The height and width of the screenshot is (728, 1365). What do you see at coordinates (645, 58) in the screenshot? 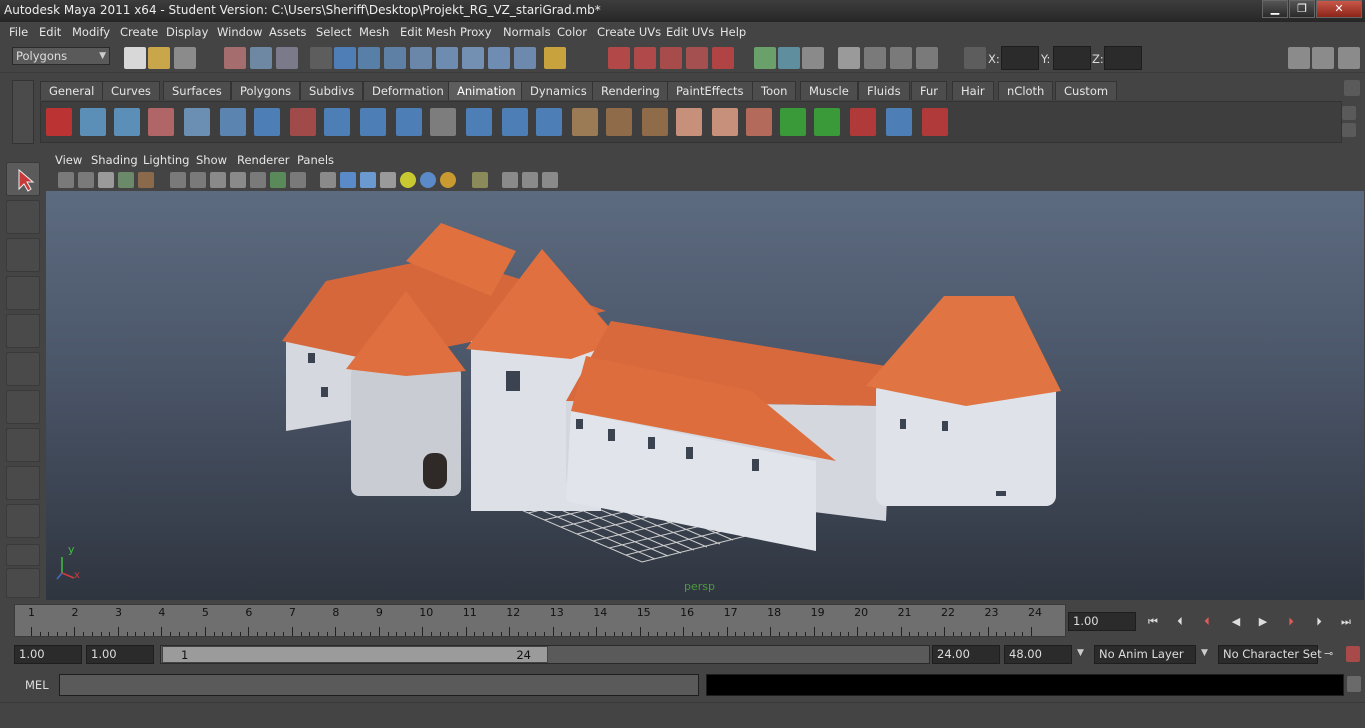
I see `snap-to-curves-icon` at bounding box center [645, 58].